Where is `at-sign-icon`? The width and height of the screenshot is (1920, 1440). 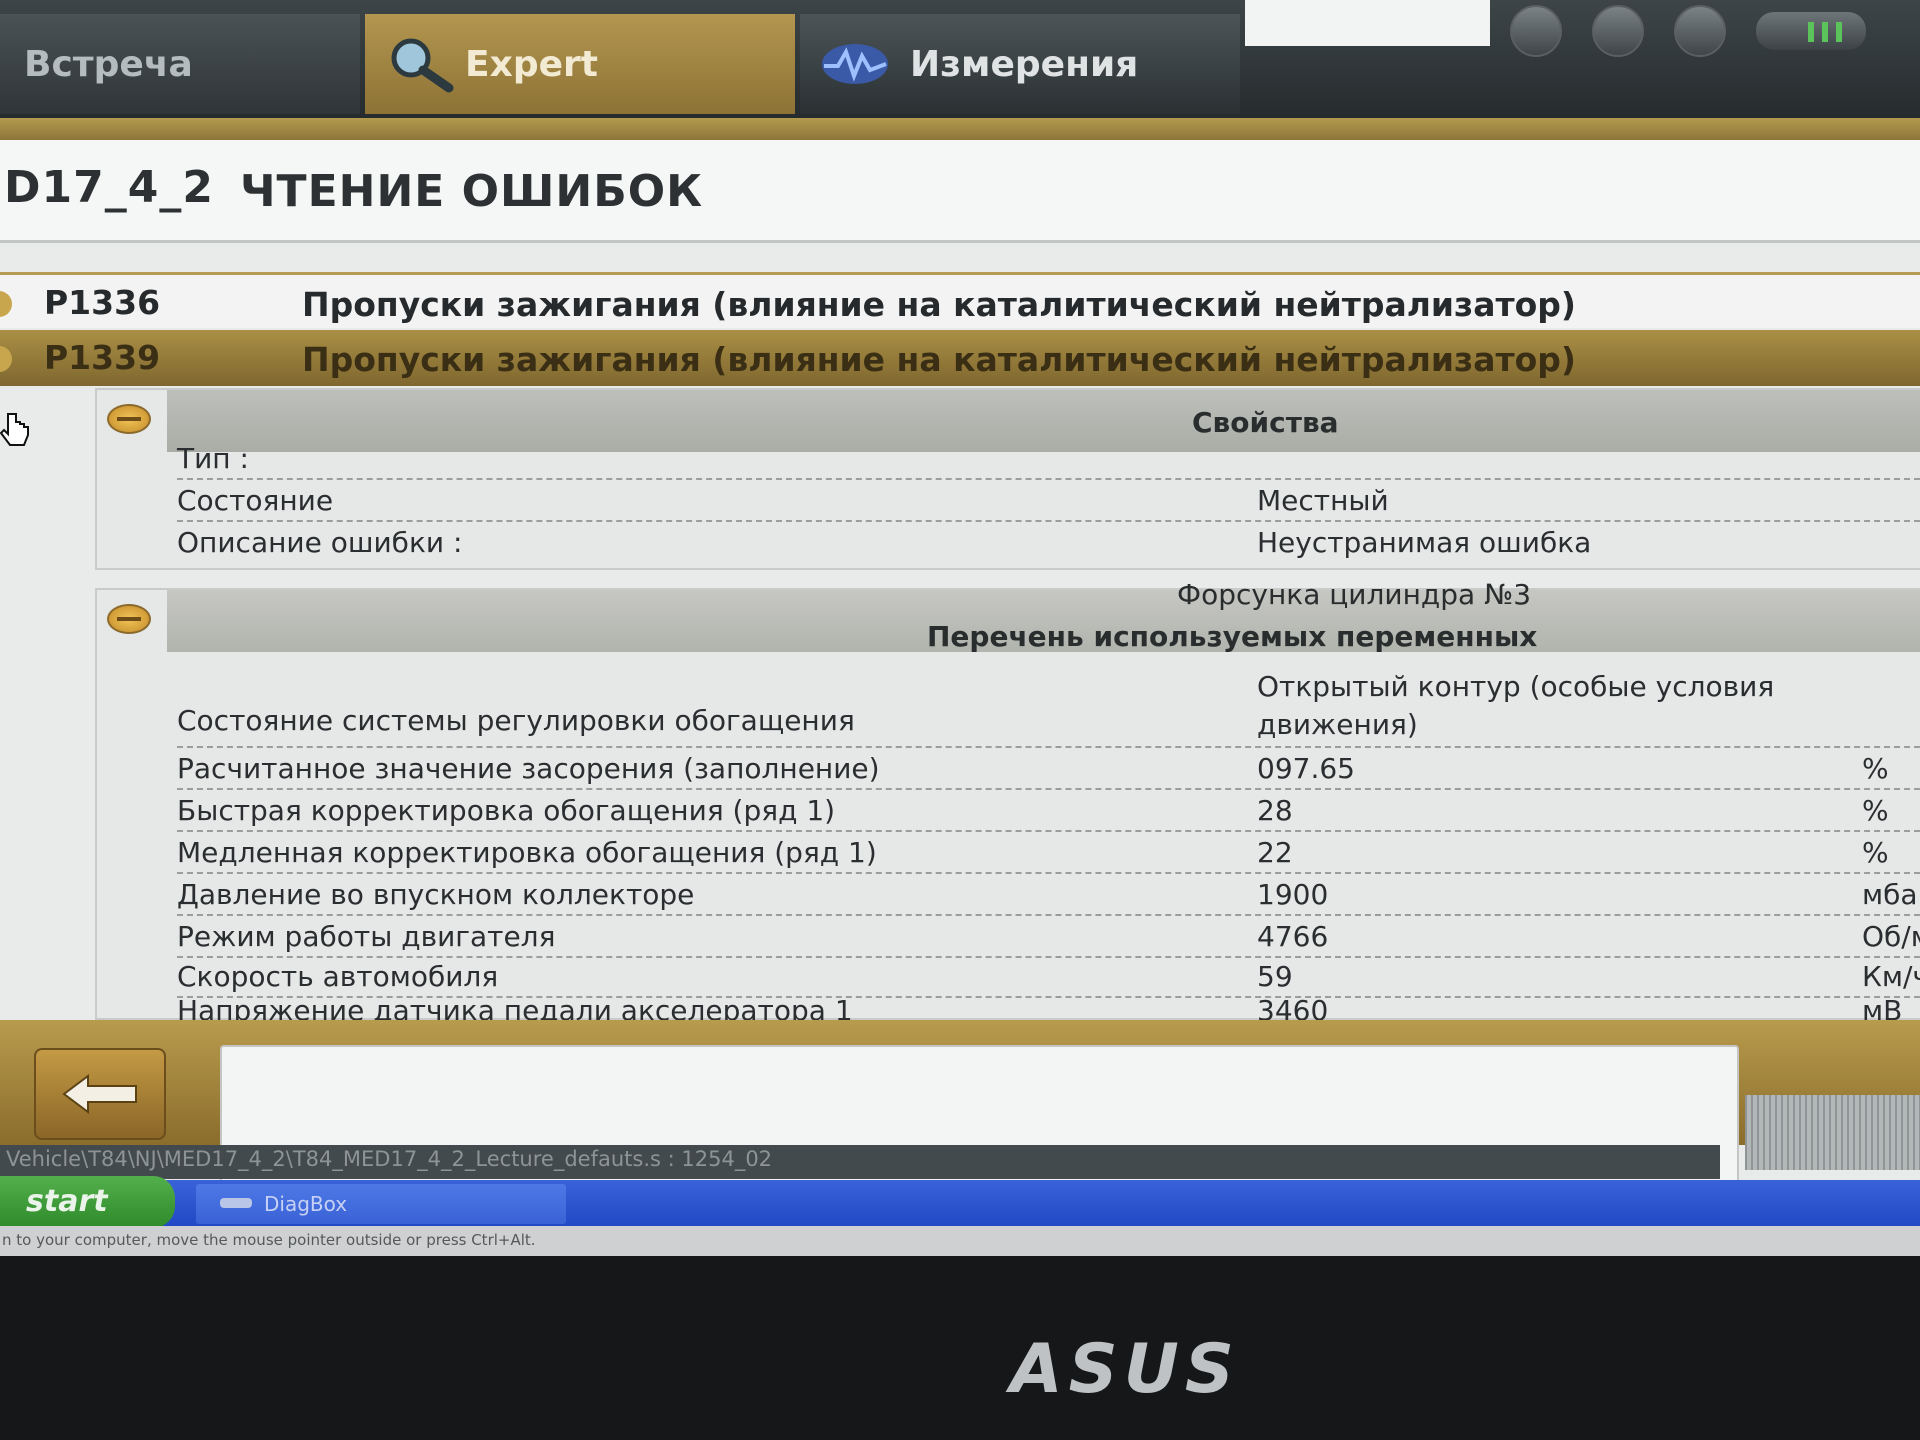
at-sign-icon is located at coordinates (1700, 31).